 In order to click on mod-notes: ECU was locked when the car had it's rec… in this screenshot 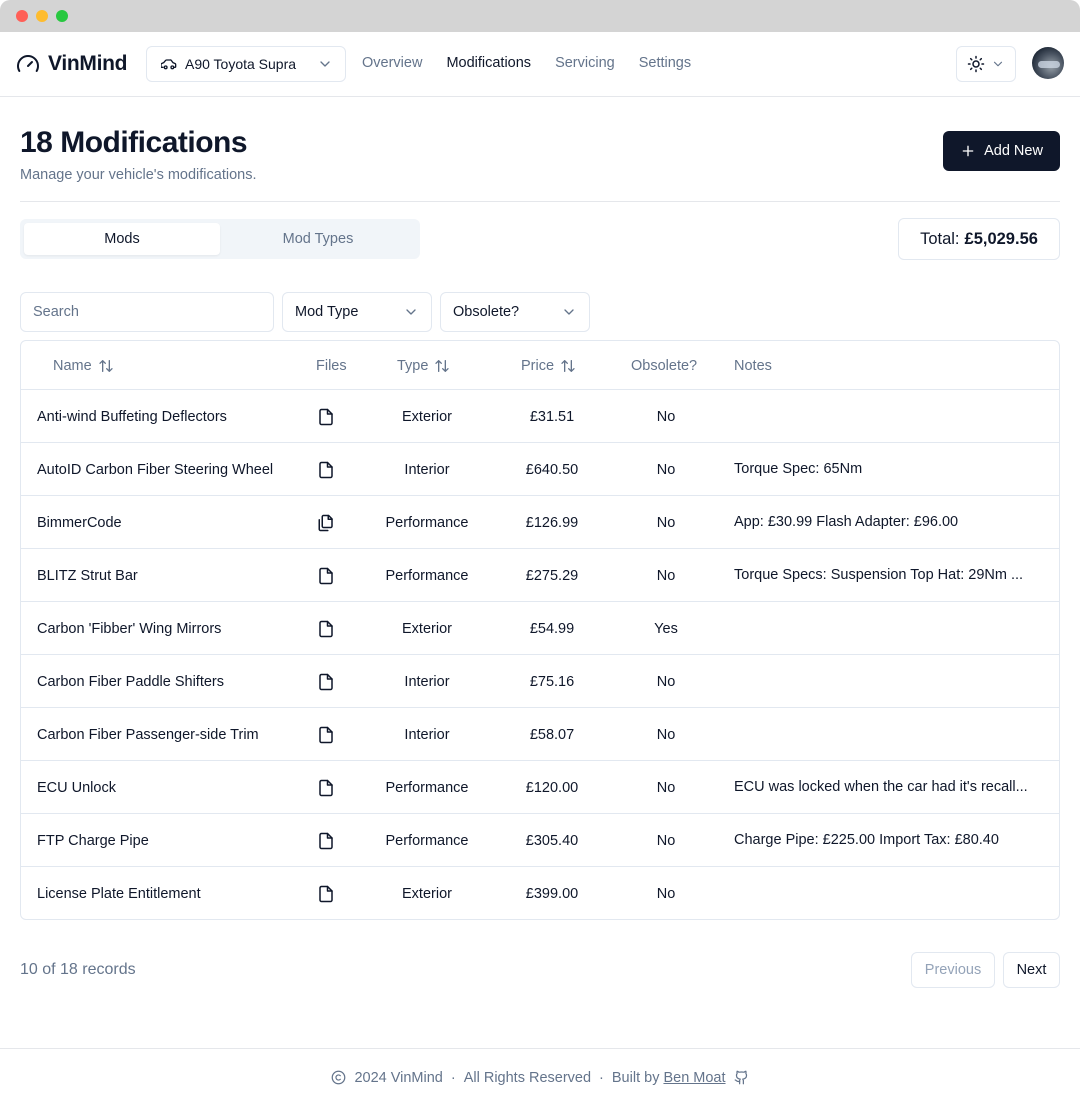, I will do `click(881, 787)`.